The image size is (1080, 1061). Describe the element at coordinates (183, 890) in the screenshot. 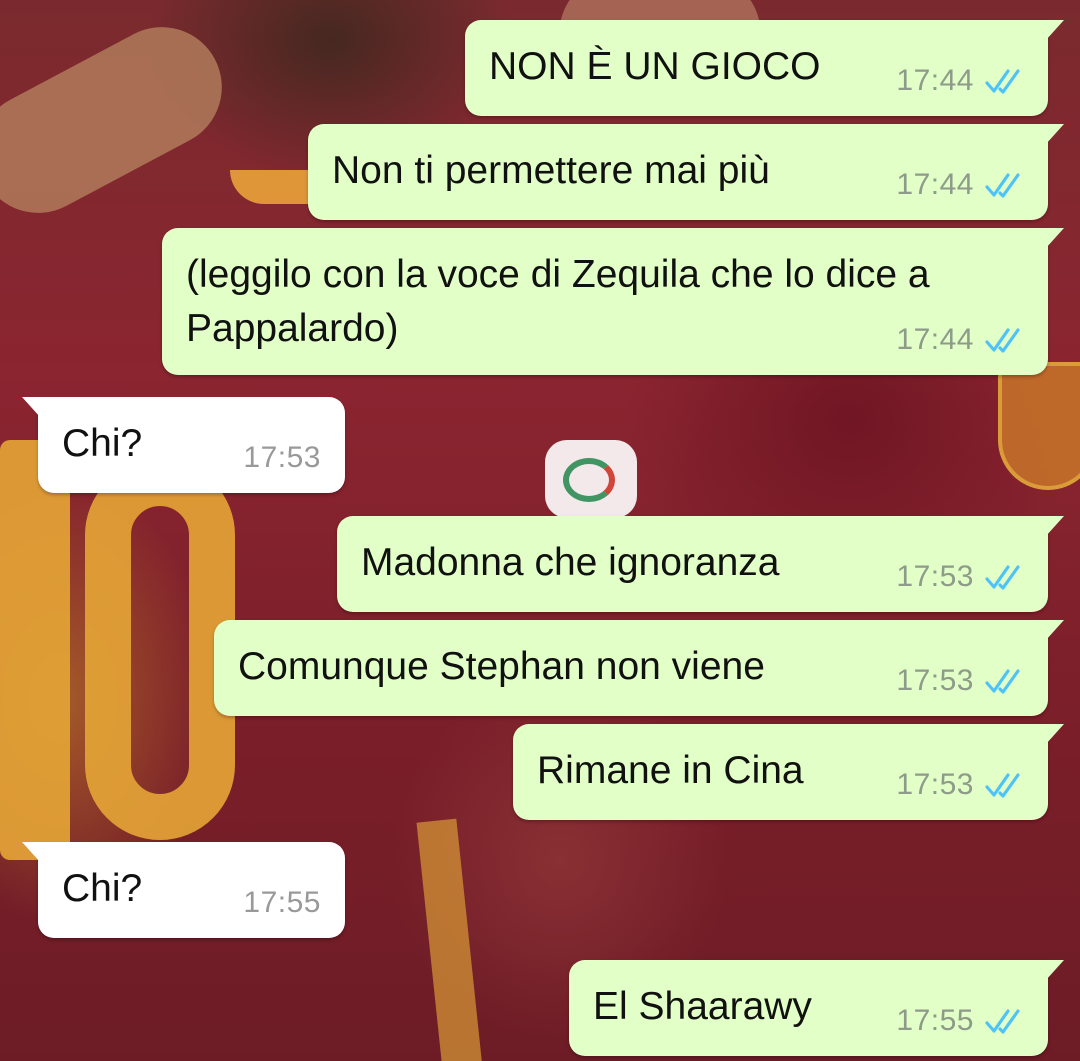

I see `message-bubble-incoming: Chi? 17:55` at that location.